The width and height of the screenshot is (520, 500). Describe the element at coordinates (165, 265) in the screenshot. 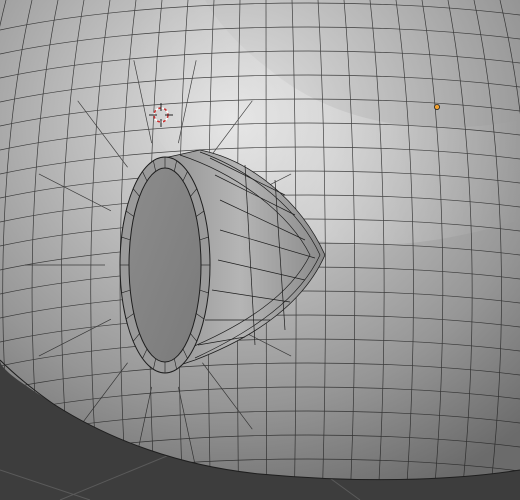

I see `nozzle-opening` at that location.